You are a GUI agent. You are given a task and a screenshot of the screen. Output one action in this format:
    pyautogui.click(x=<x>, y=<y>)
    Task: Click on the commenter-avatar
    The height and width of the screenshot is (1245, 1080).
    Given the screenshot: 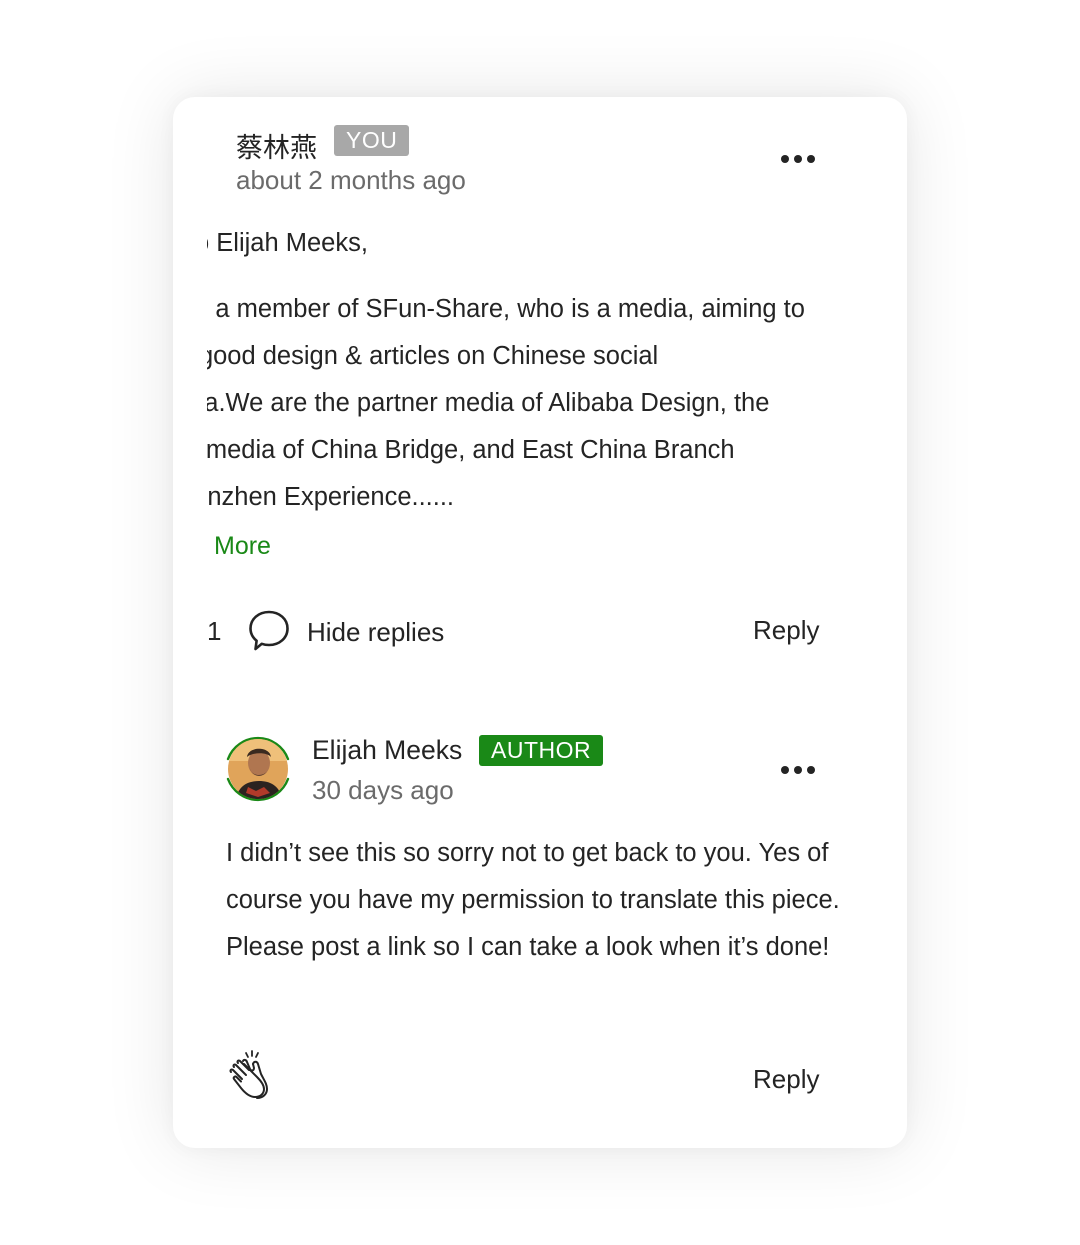 What is the action you would take?
    pyautogui.click(x=212, y=157)
    